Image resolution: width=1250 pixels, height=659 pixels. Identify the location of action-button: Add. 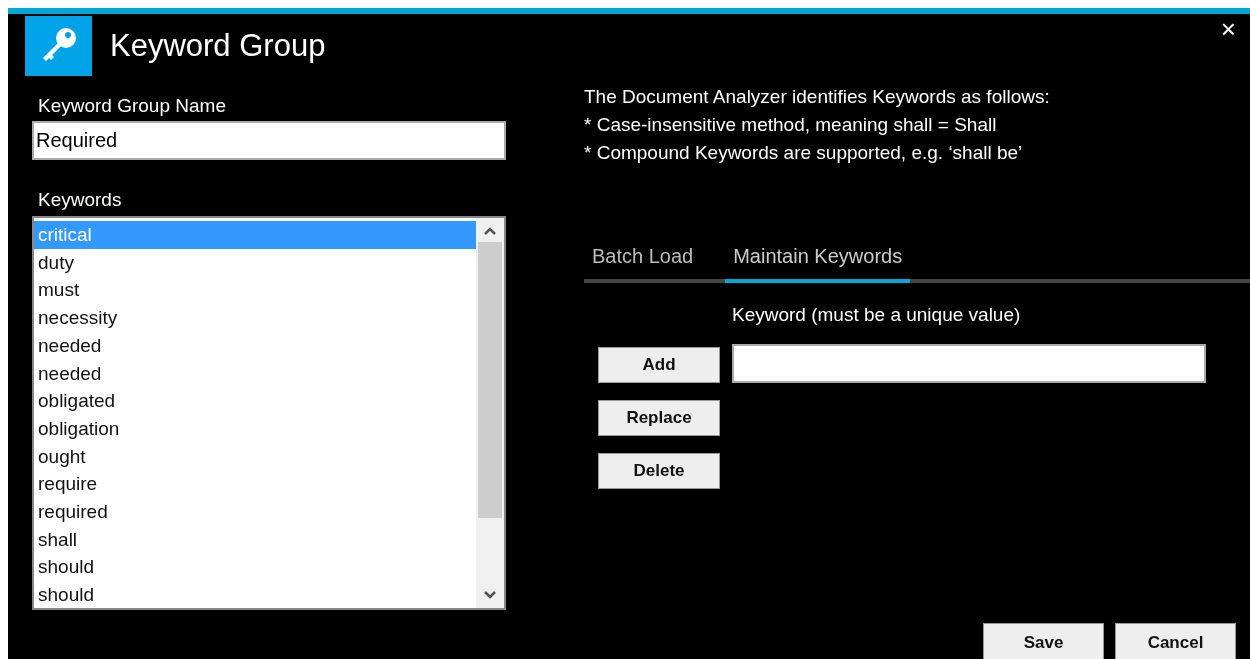
(659, 364).